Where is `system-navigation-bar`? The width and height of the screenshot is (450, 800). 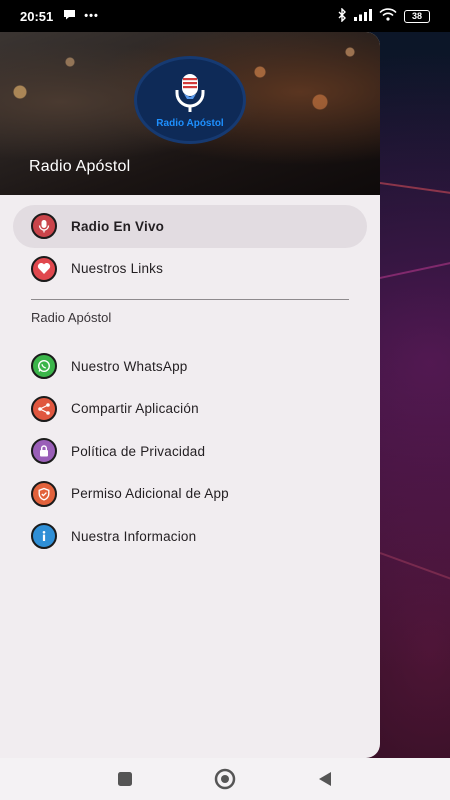 system-navigation-bar is located at coordinates (225, 779).